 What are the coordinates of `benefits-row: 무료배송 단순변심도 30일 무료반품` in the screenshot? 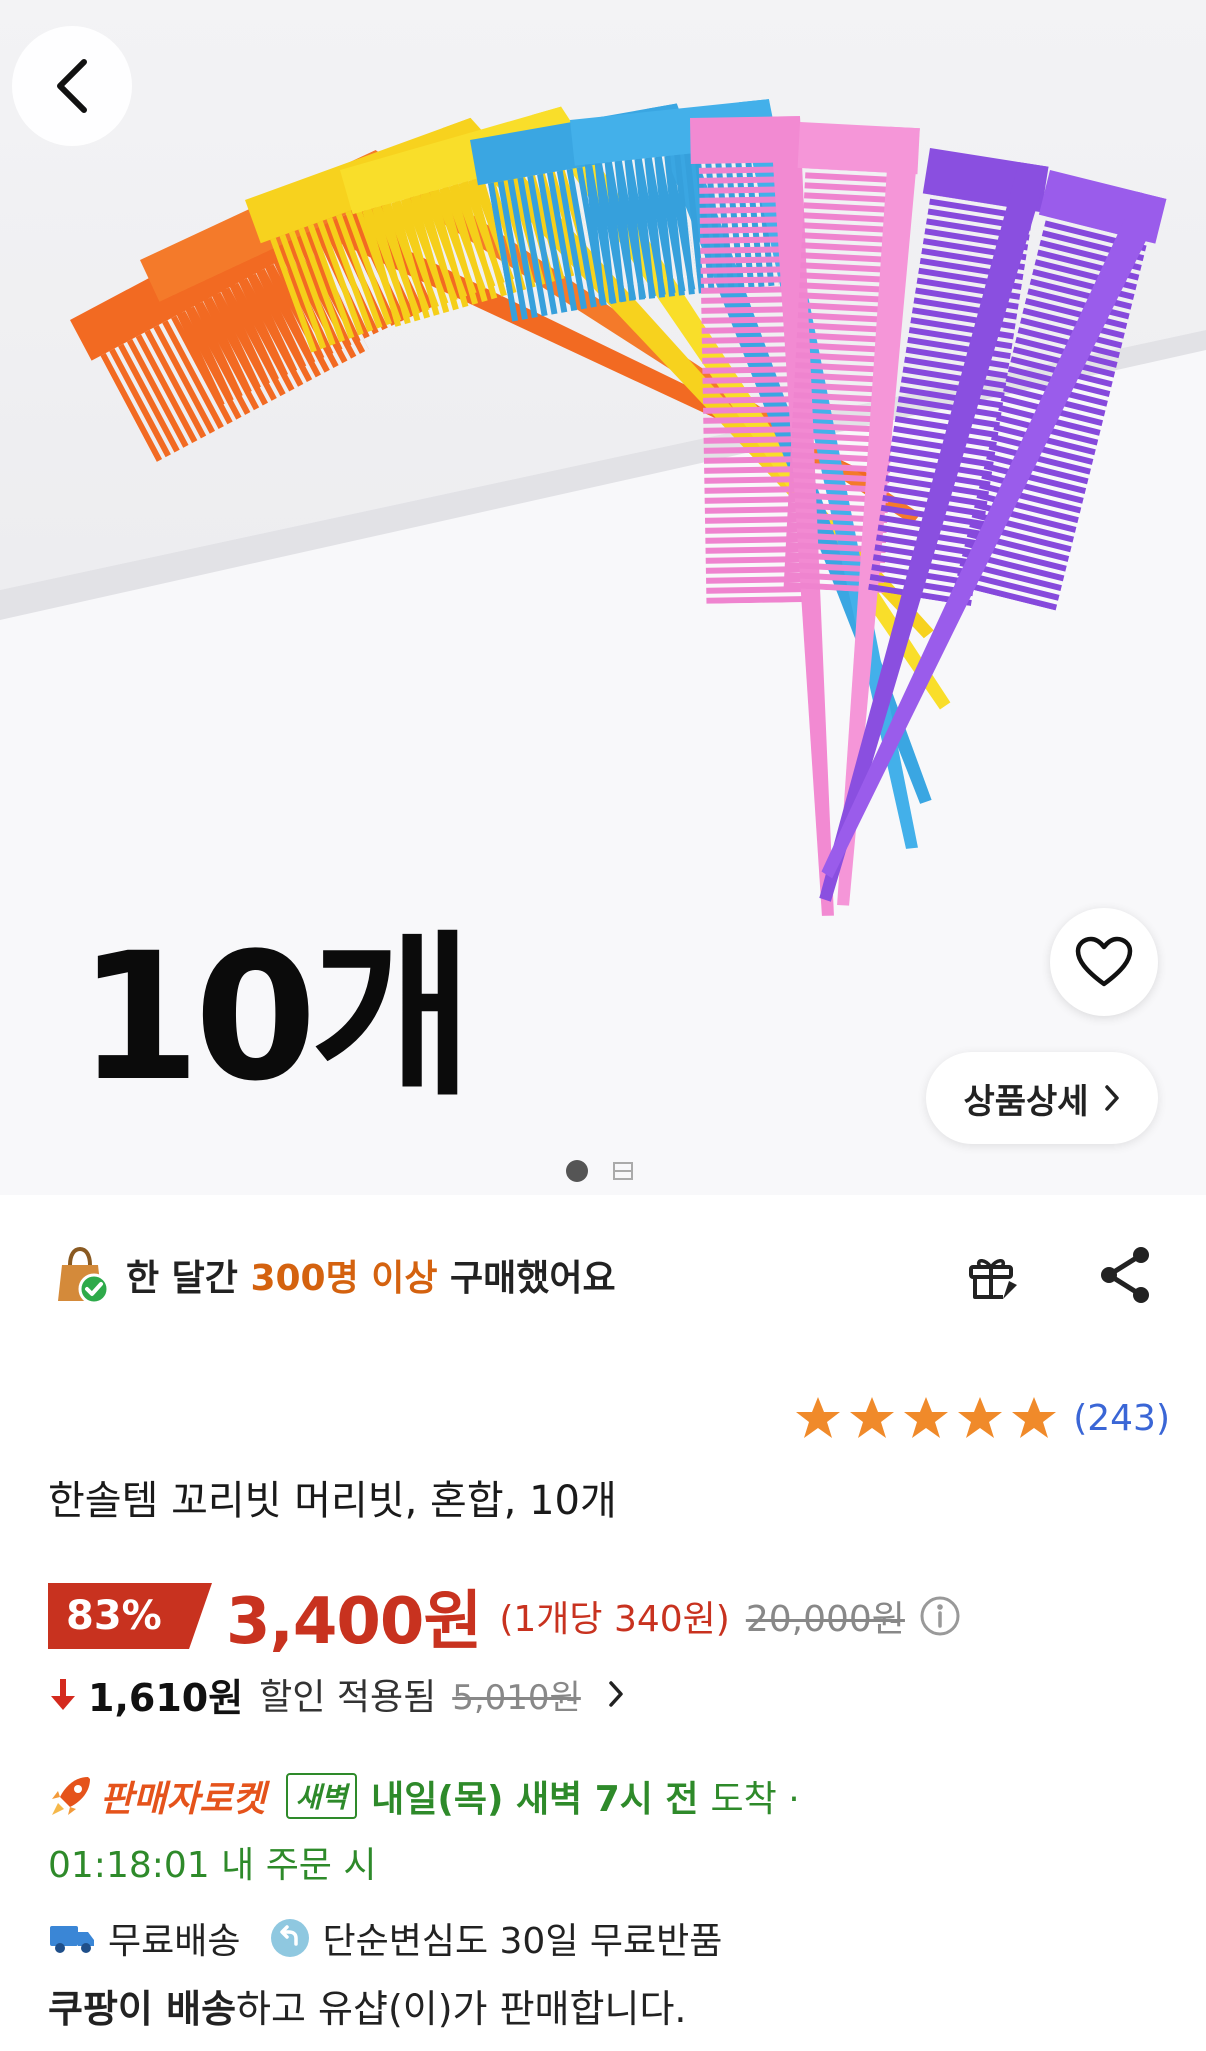 It's located at (385, 1938).